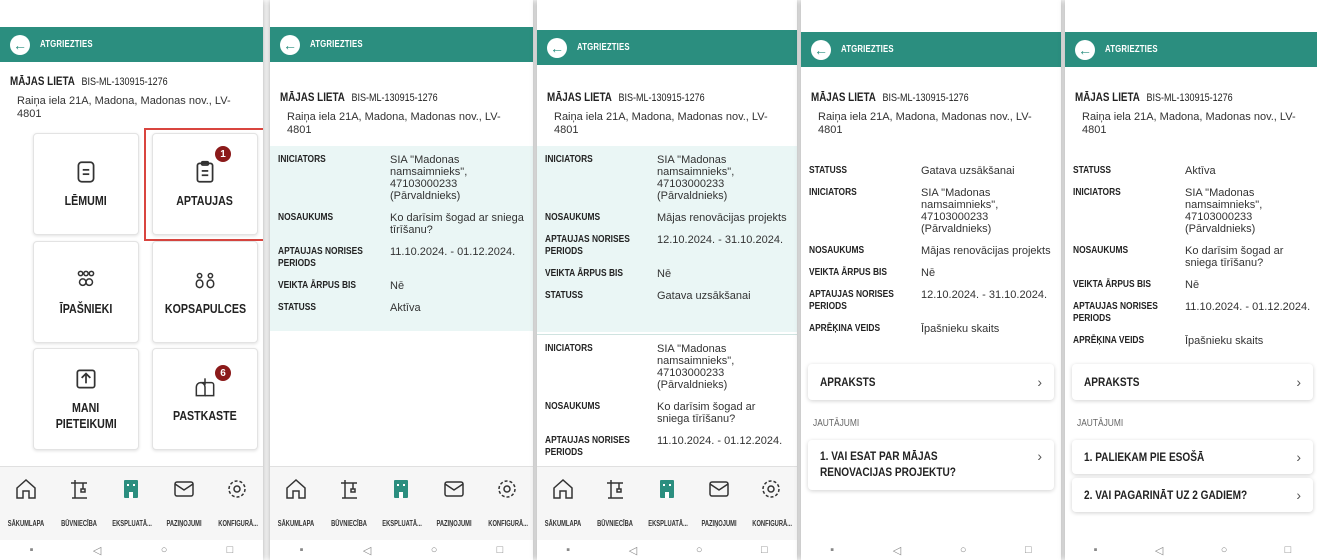 The width and height of the screenshot is (1317, 560). Describe the element at coordinates (86, 278) in the screenshot. I see `people-icon` at that location.